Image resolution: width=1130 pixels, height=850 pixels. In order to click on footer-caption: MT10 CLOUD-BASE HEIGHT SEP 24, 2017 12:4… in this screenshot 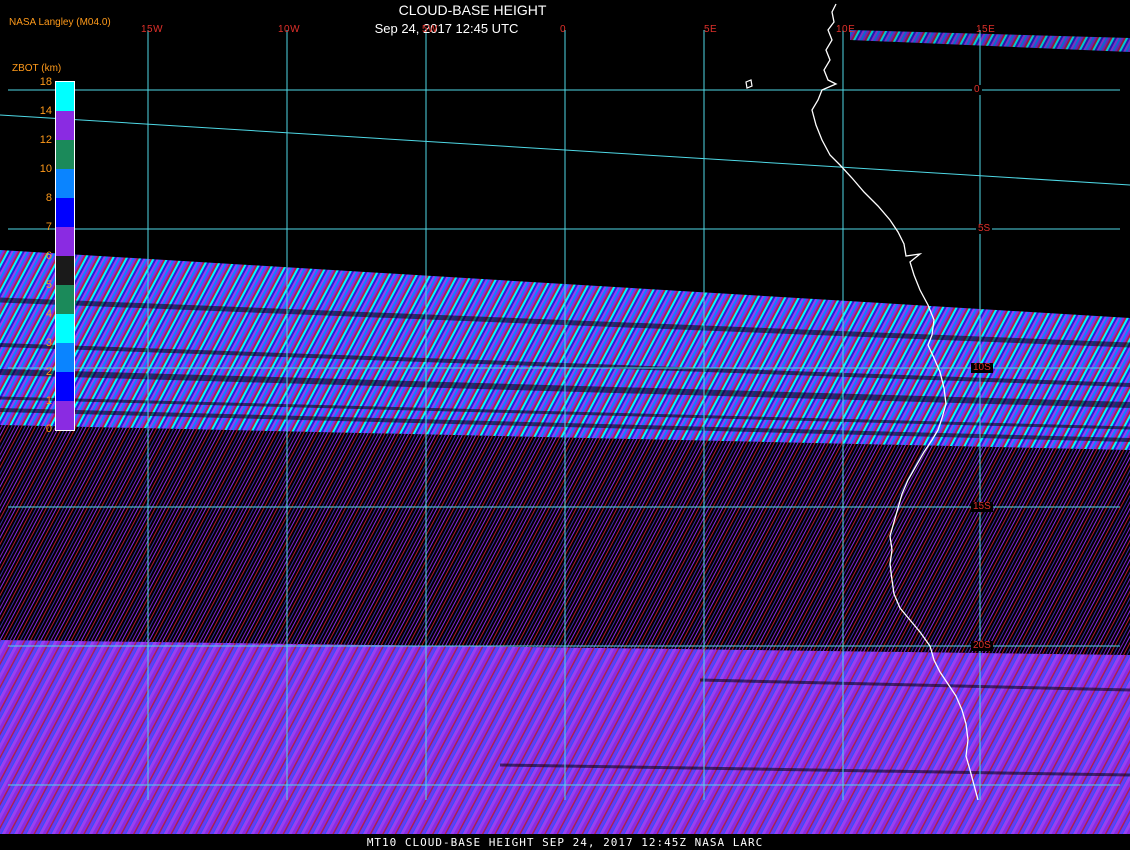, I will do `click(565, 842)`.